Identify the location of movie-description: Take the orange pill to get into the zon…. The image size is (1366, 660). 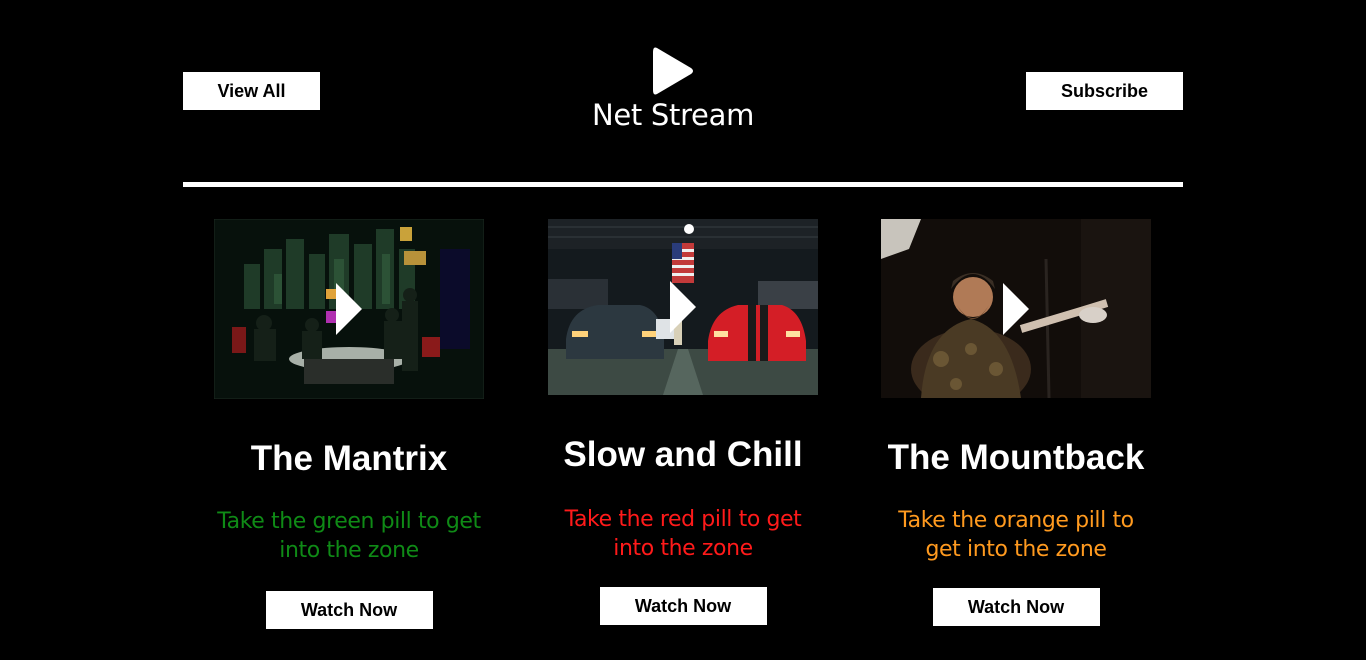
(1016, 535).